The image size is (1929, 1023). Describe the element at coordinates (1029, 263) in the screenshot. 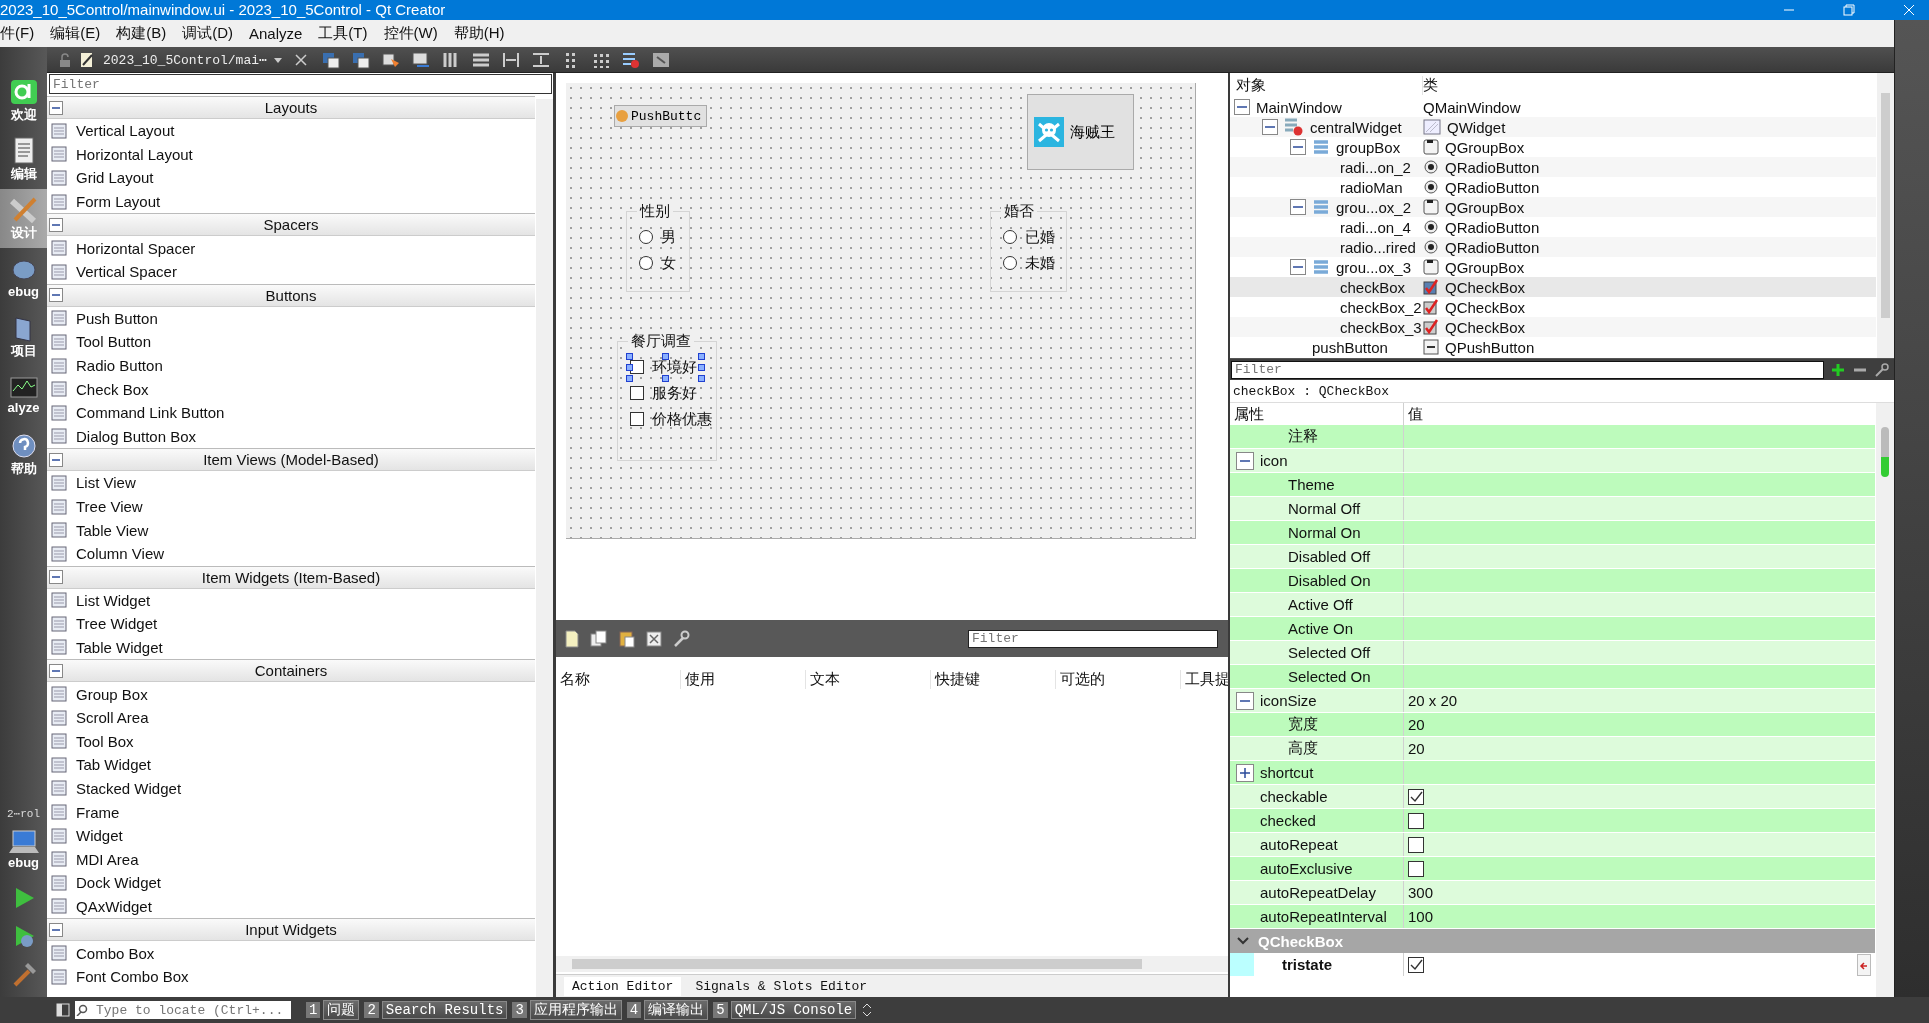

I see `radio-button: 未婚` at that location.